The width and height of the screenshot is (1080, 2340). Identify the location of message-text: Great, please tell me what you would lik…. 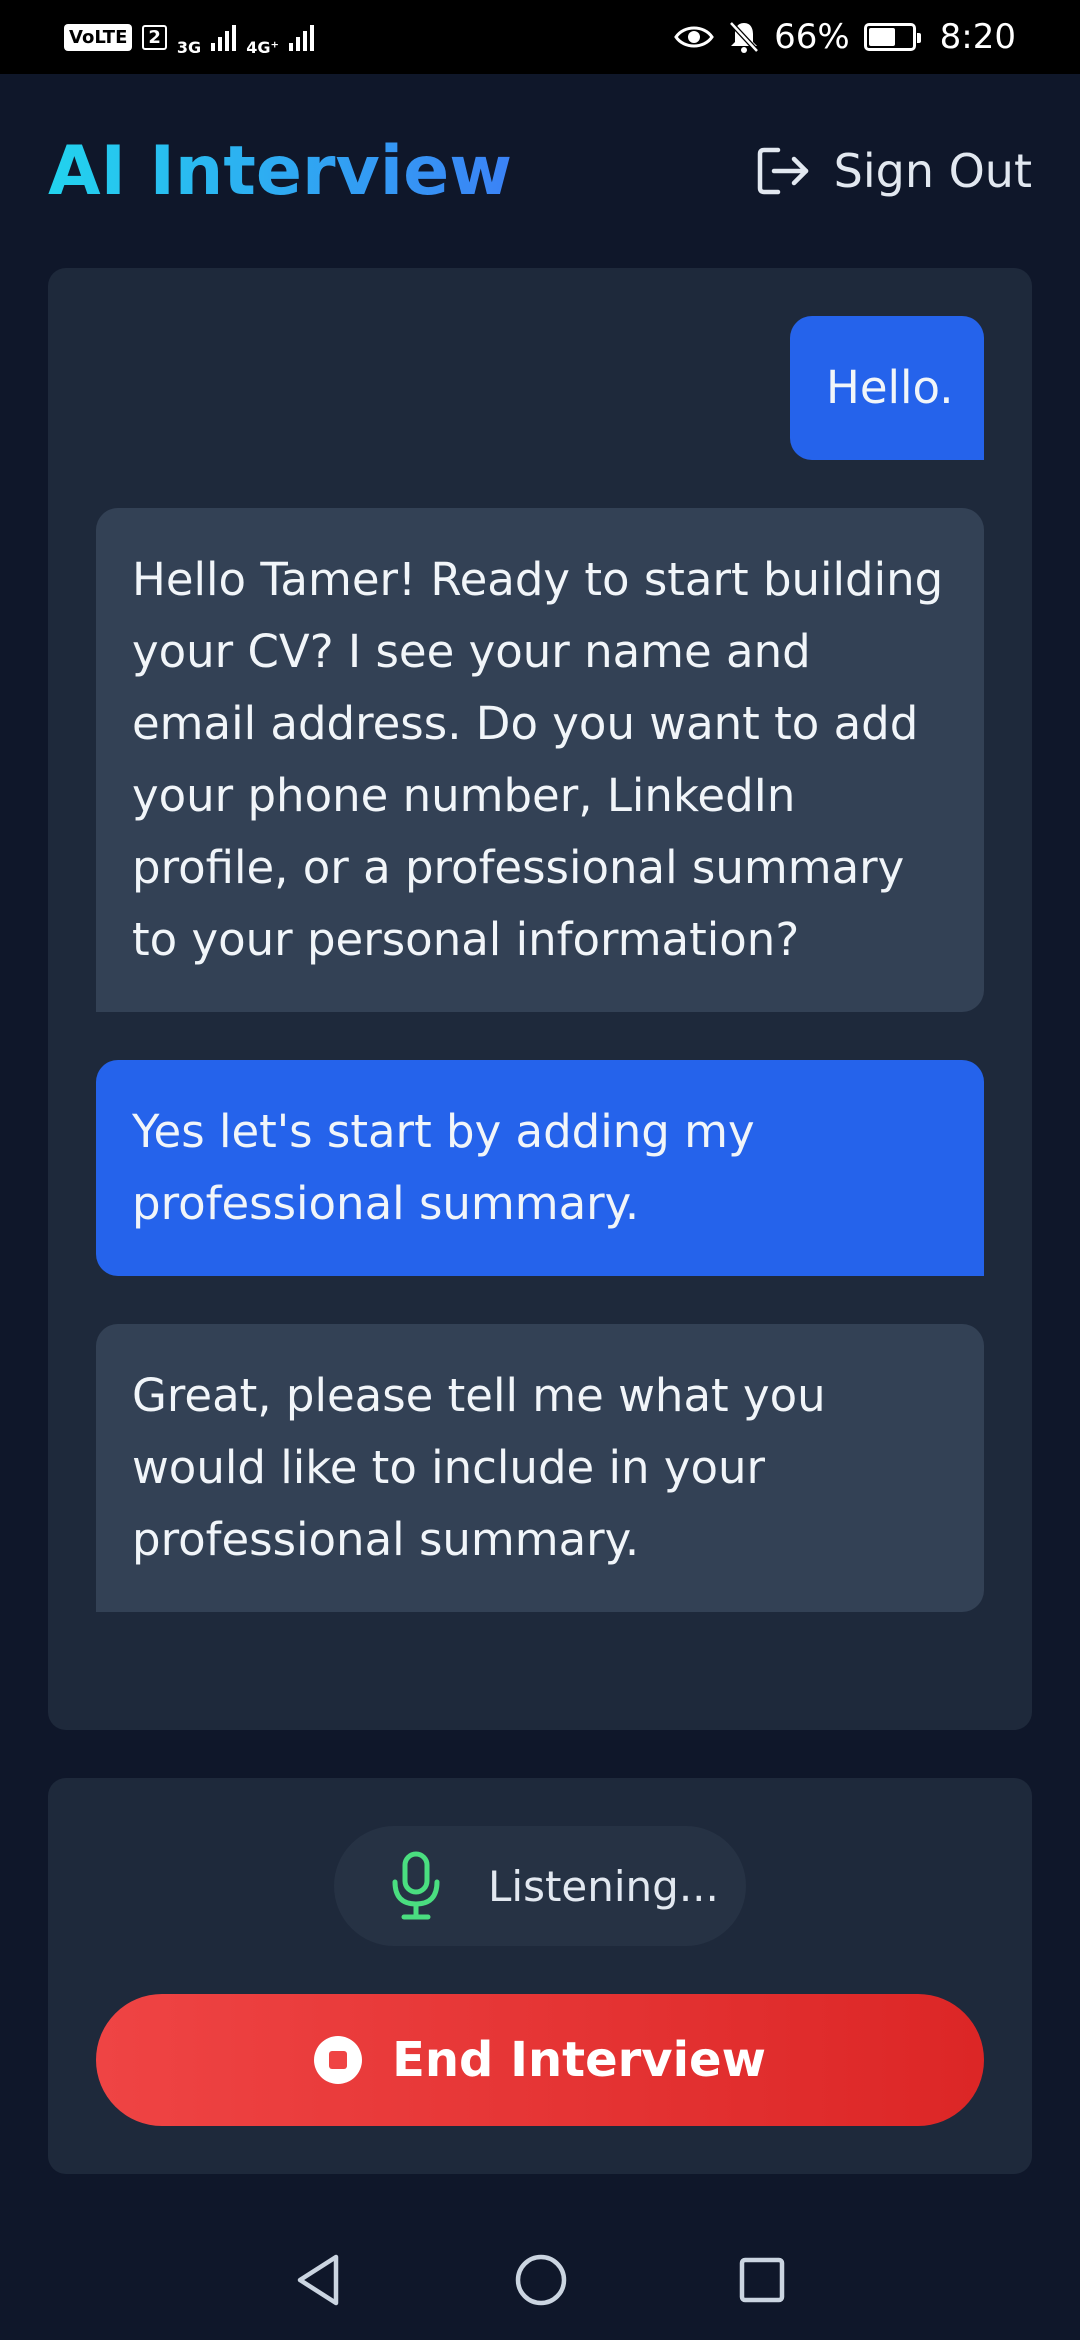
(479, 1467).